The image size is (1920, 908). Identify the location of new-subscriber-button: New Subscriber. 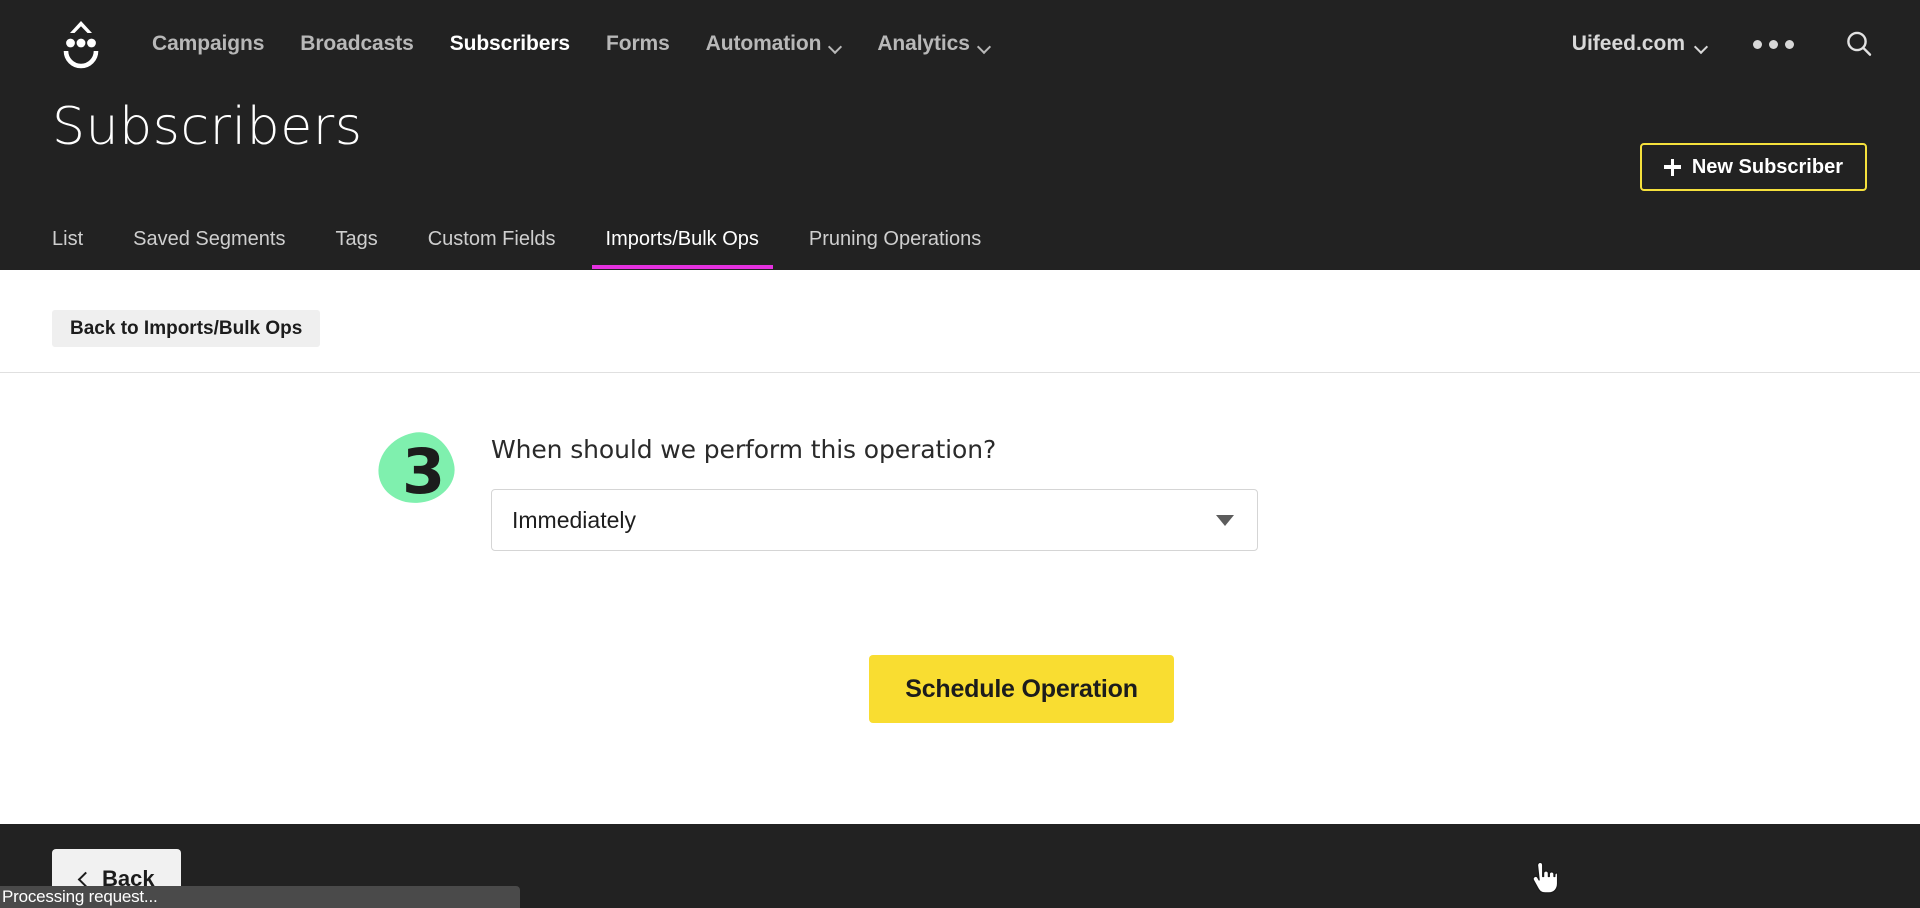
(1753, 167).